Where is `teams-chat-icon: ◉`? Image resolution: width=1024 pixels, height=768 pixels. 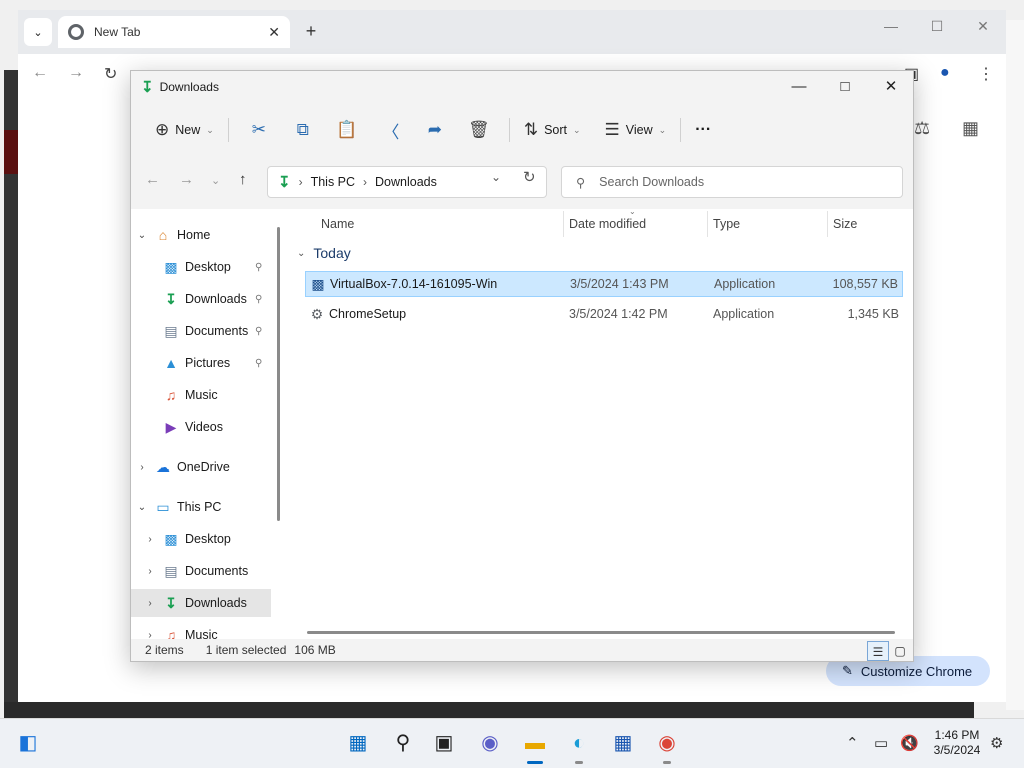 teams-chat-icon: ◉ is located at coordinates (490, 743).